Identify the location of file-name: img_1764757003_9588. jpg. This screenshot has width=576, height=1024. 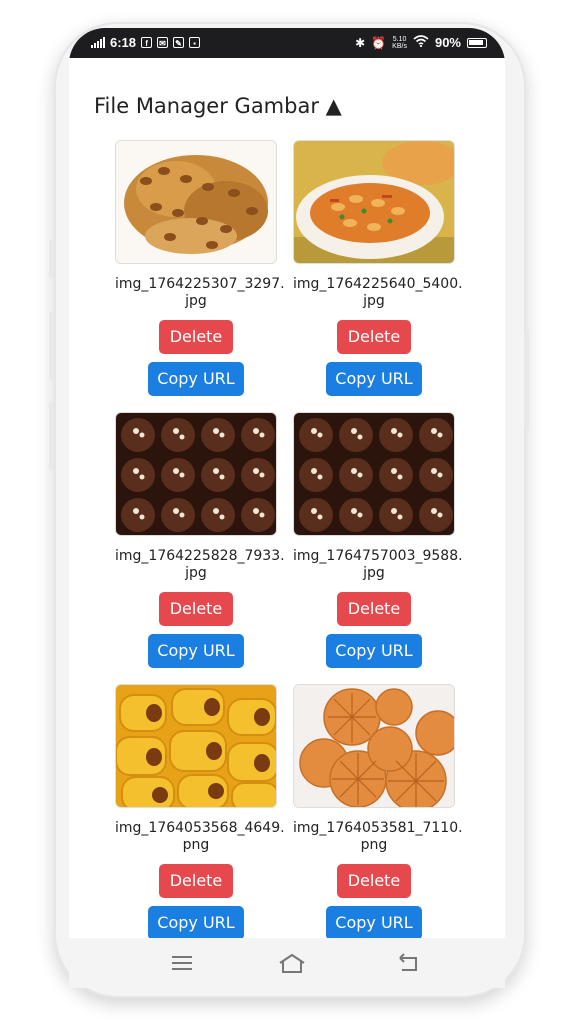
(378, 564).